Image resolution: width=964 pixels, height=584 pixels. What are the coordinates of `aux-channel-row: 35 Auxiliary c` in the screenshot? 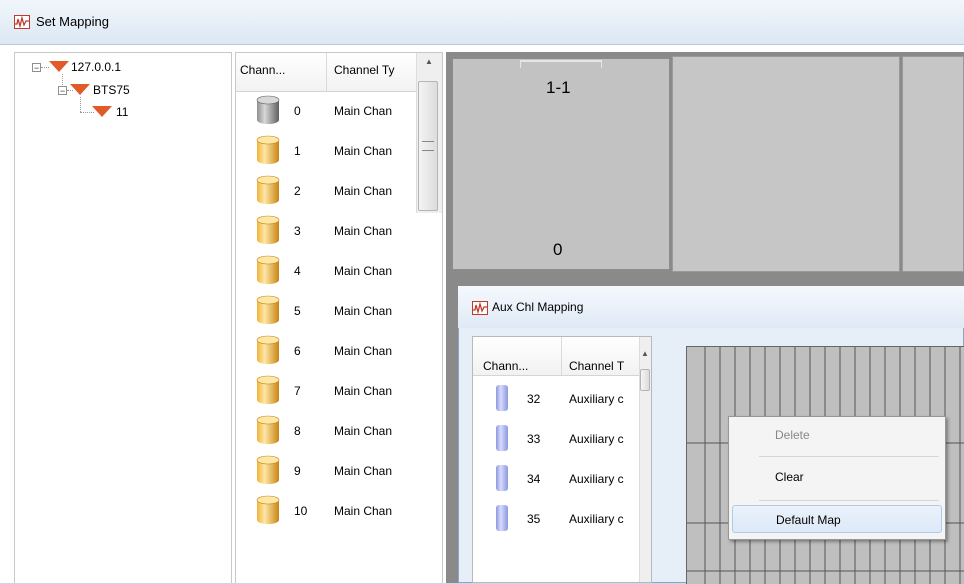 It's located at (553, 523).